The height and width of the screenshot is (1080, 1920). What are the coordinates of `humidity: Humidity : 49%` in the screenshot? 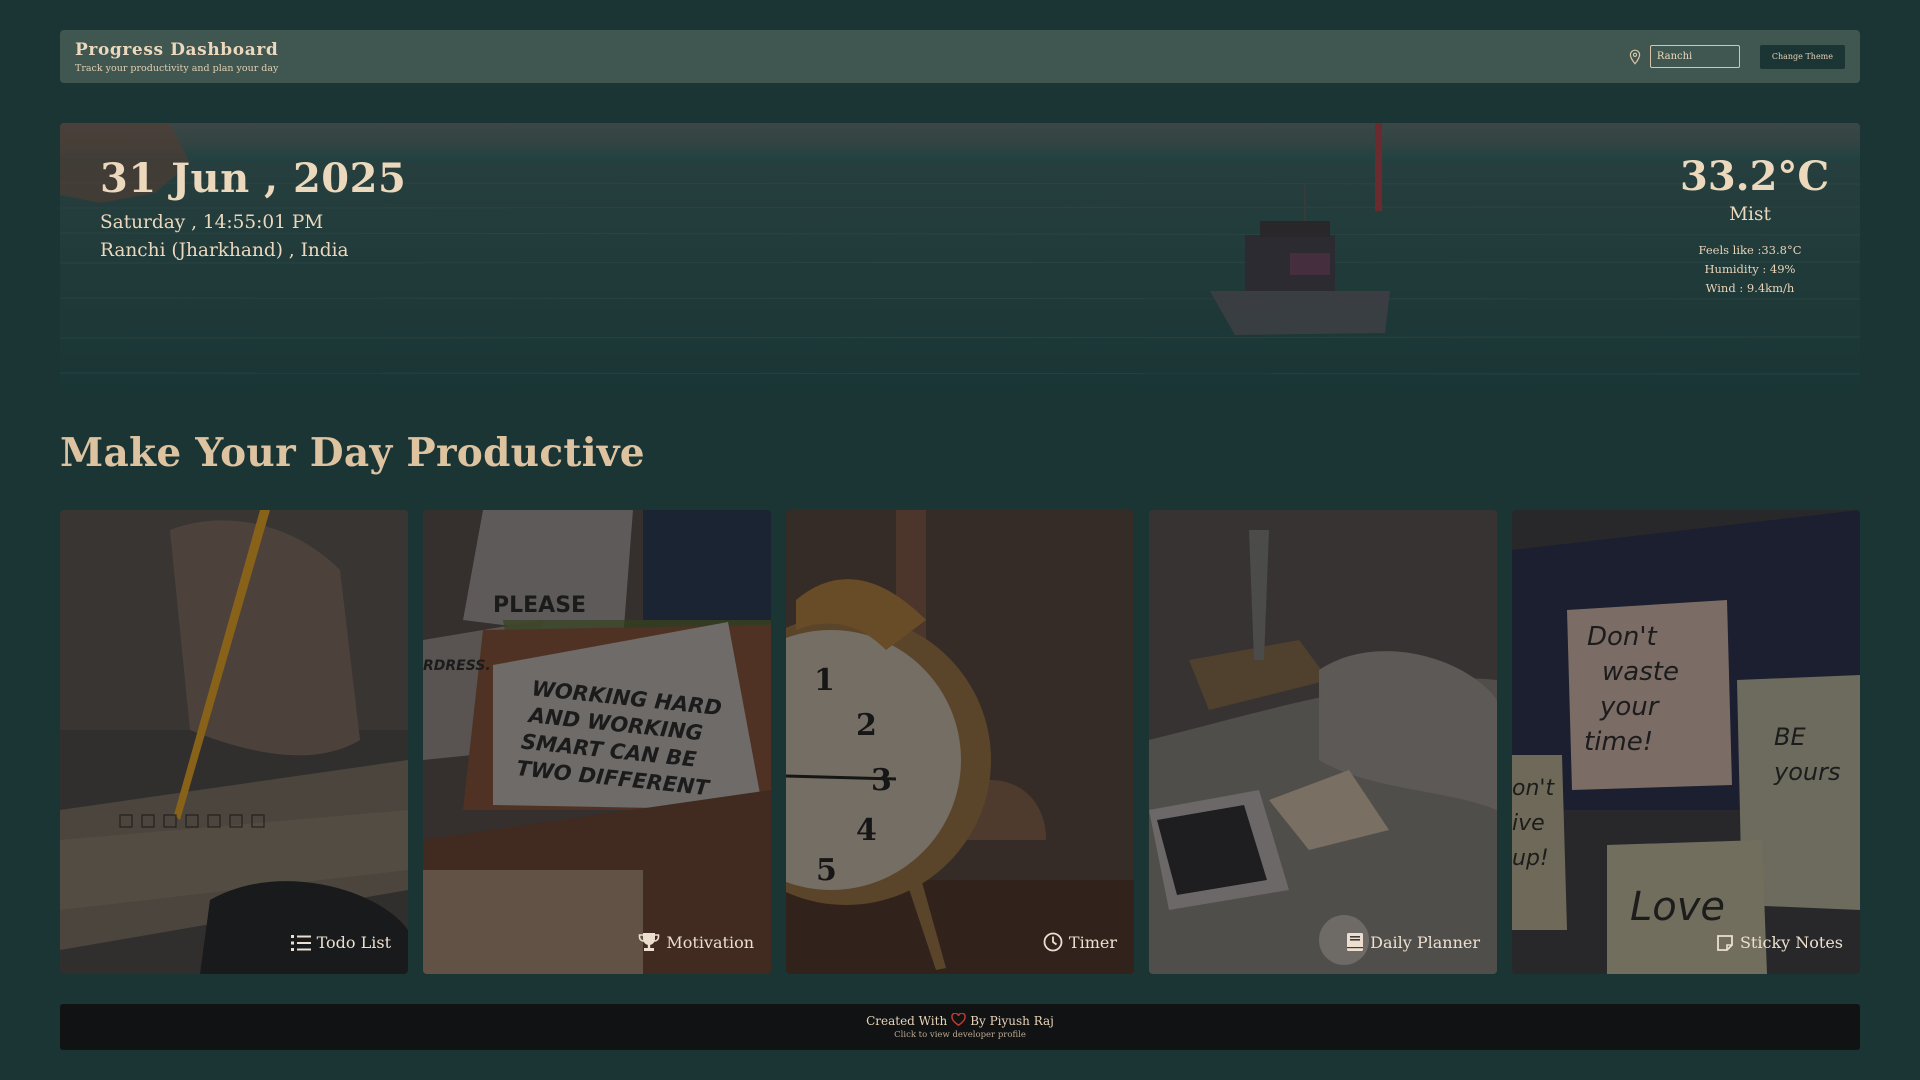 It's located at (1750, 269).